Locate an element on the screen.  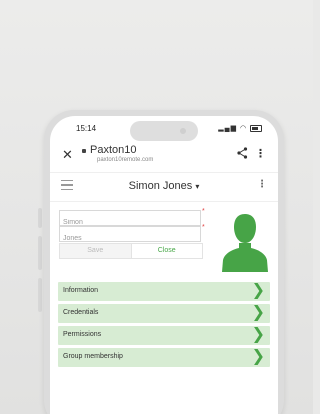
app-header: Simon Jones ▾ ⋮ is located at coordinates (164, 187).